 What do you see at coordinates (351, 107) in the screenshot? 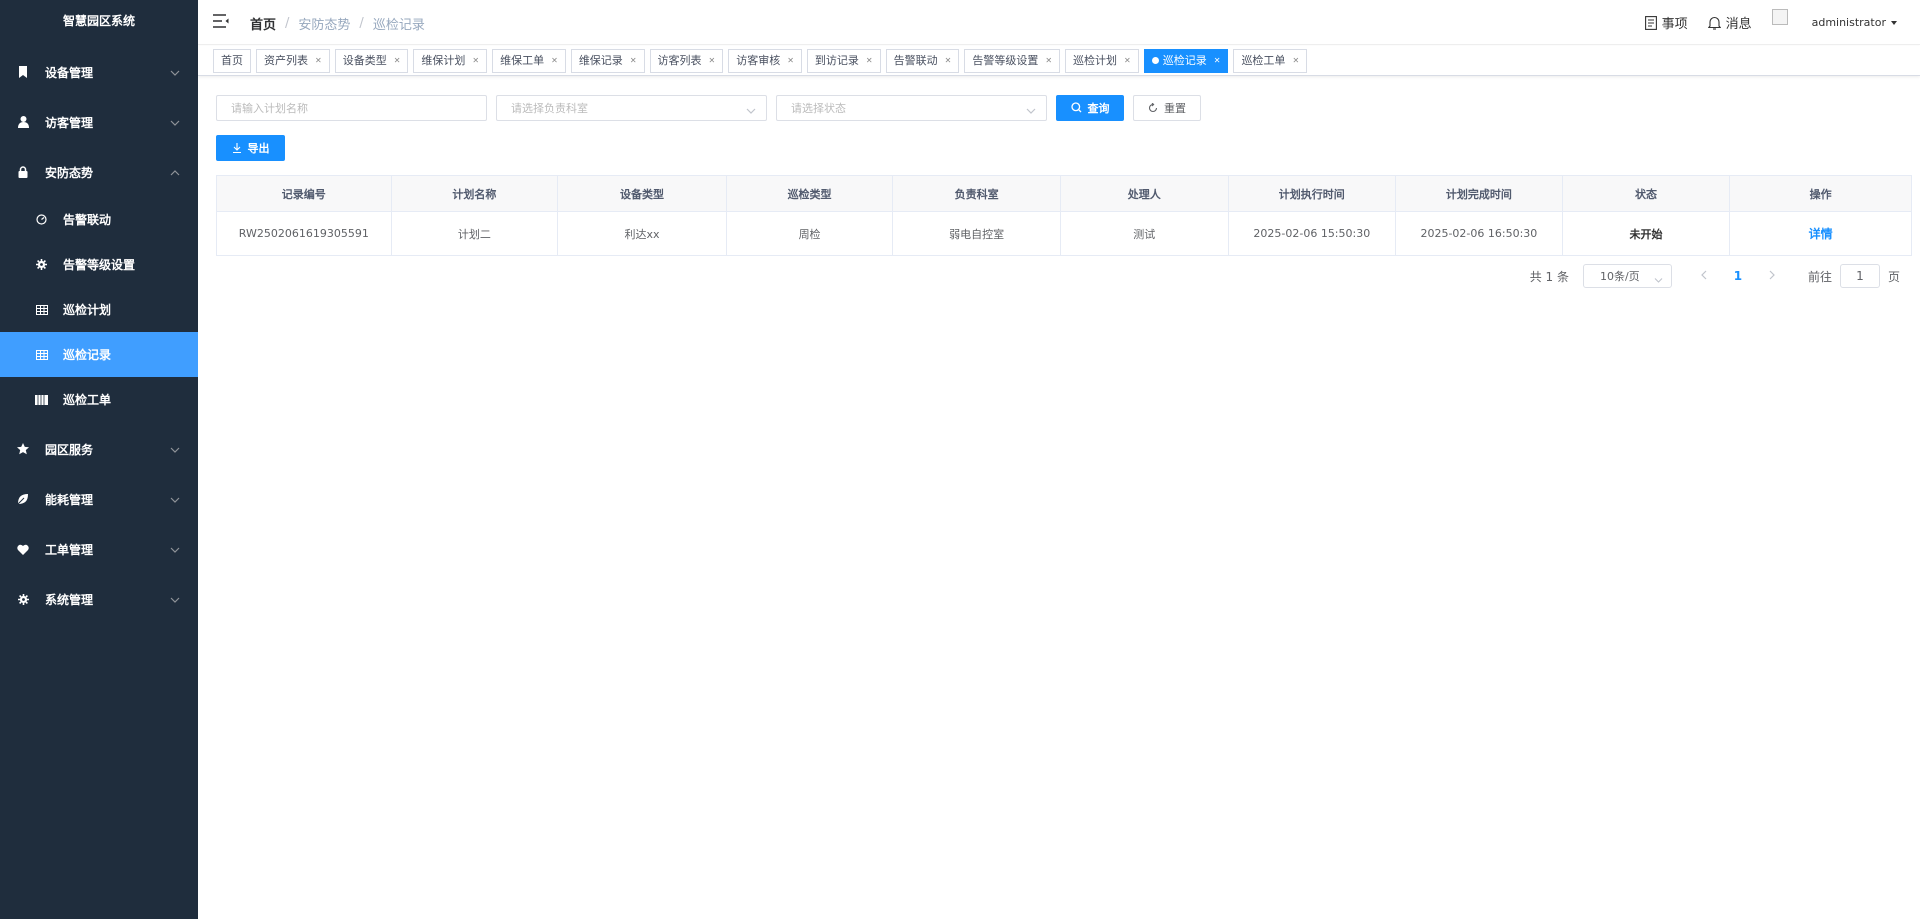
I see `plan-name-input: 请输入计划名称` at bounding box center [351, 107].